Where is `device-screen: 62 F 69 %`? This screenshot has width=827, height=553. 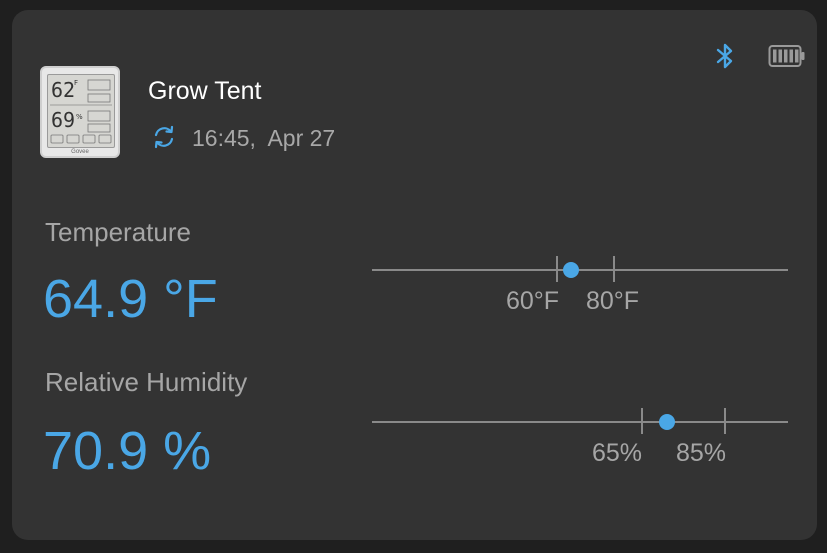 device-screen: 62 F 69 % is located at coordinates (81, 111).